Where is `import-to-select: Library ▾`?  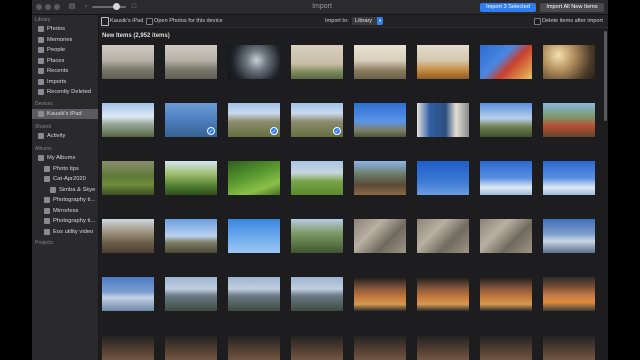
import-to-select: Library ▾ is located at coordinates (367, 21).